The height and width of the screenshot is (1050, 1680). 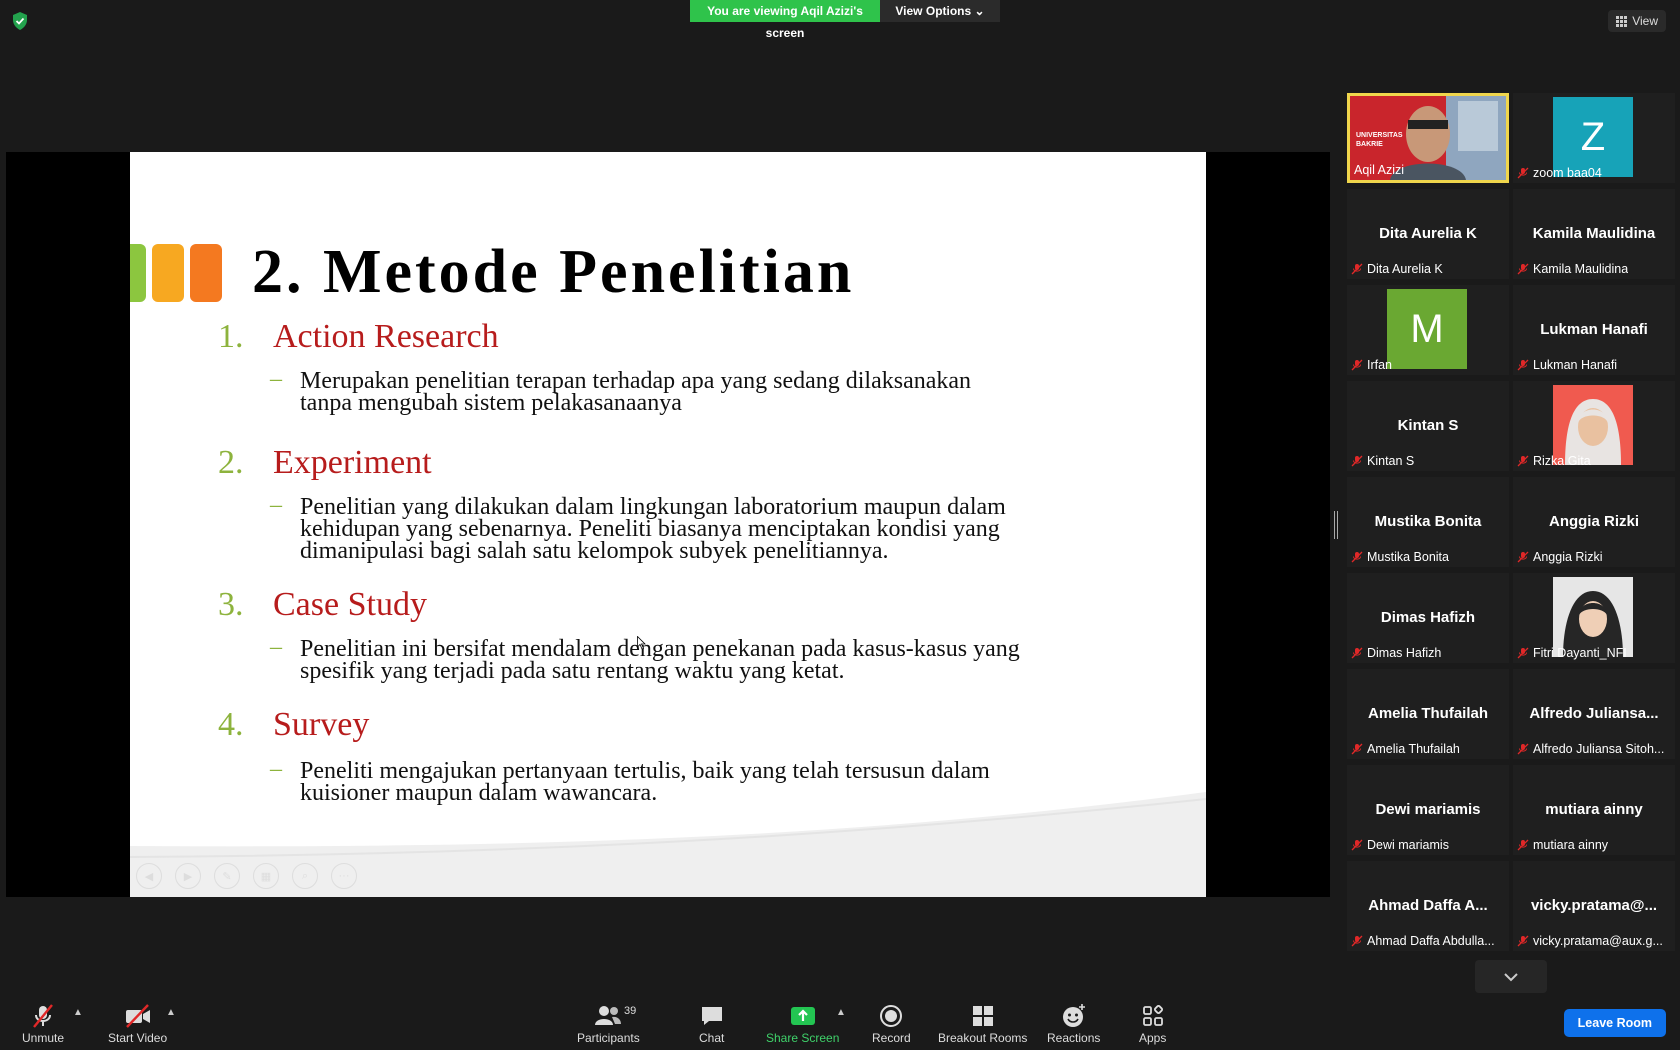 I want to click on participant-label-text: Lukman Hanafi, so click(x=1575, y=365).